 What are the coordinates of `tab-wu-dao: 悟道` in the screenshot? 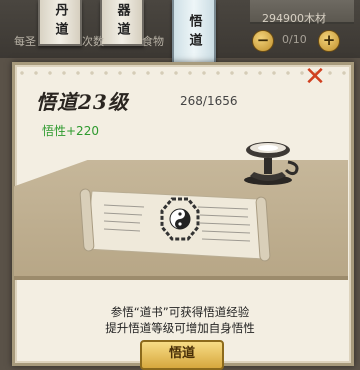 It's located at (194, 34).